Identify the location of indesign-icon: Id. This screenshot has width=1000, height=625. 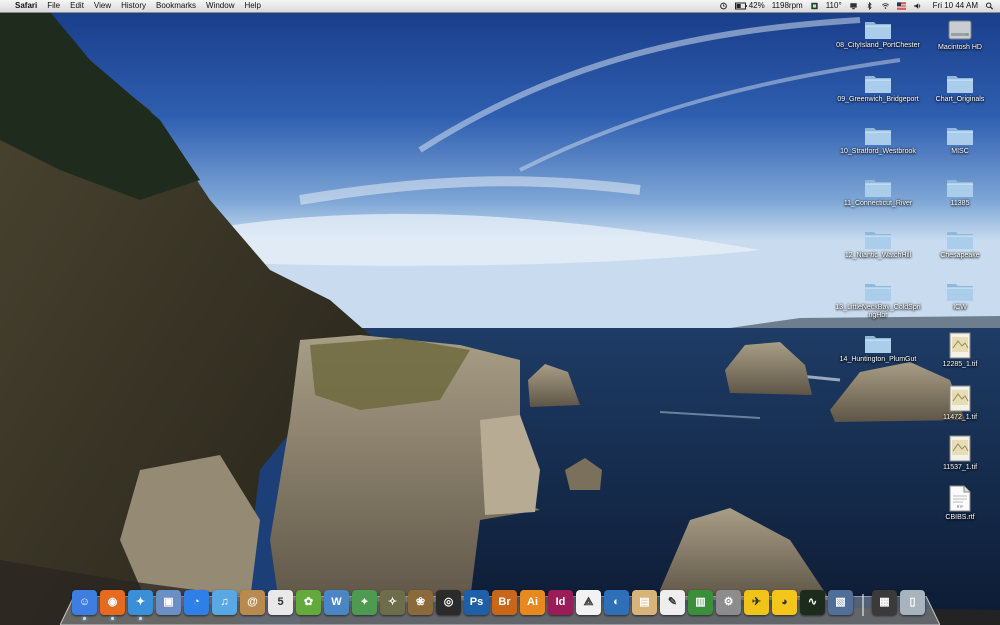
(560, 602).